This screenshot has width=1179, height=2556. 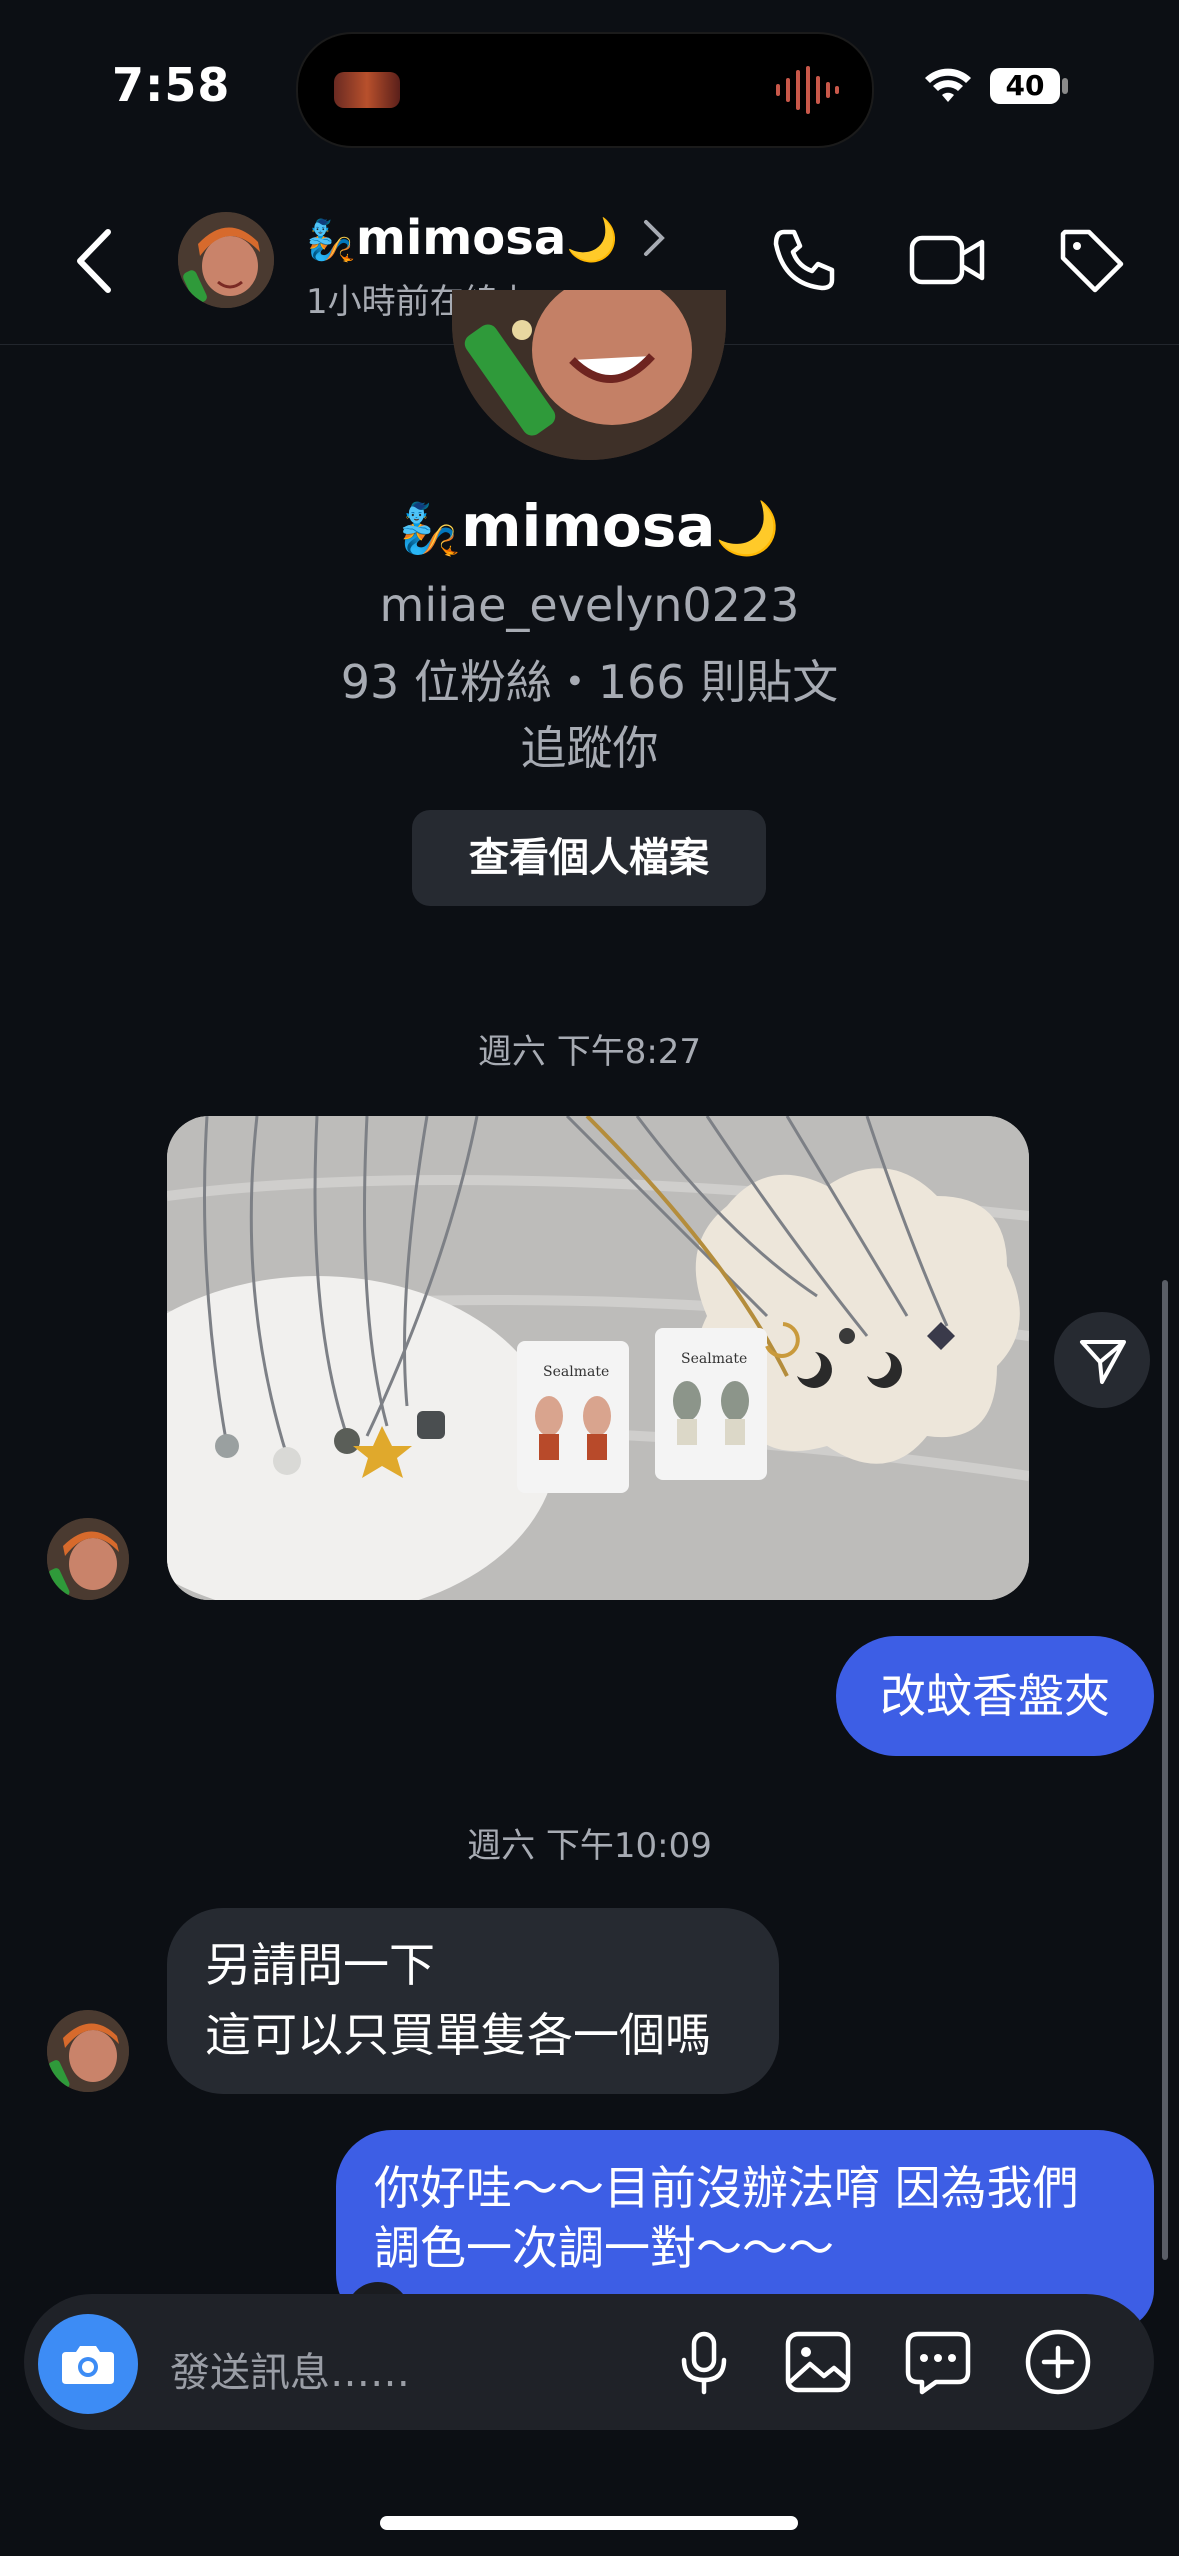 I want to click on chat-bubble-icon, so click(x=938, y=2362).